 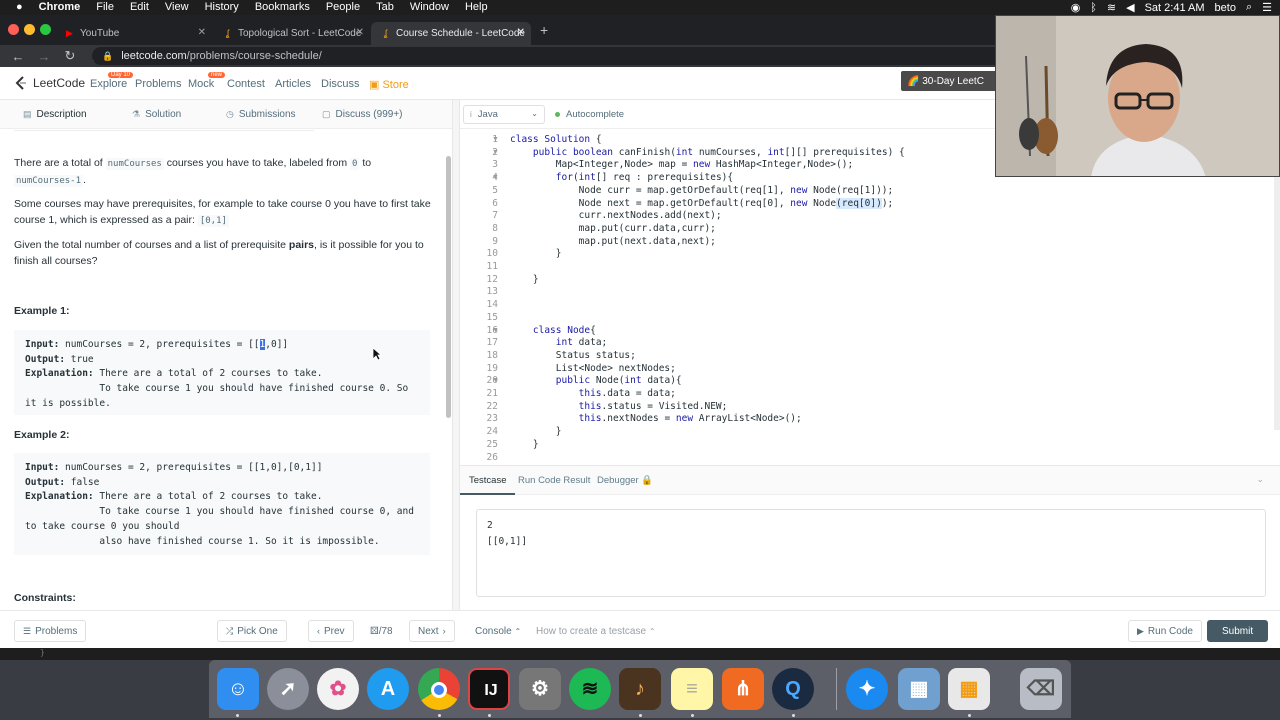 What do you see at coordinates (343, 7) in the screenshot?
I see `menu-people: People` at bounding box center [343, 7].